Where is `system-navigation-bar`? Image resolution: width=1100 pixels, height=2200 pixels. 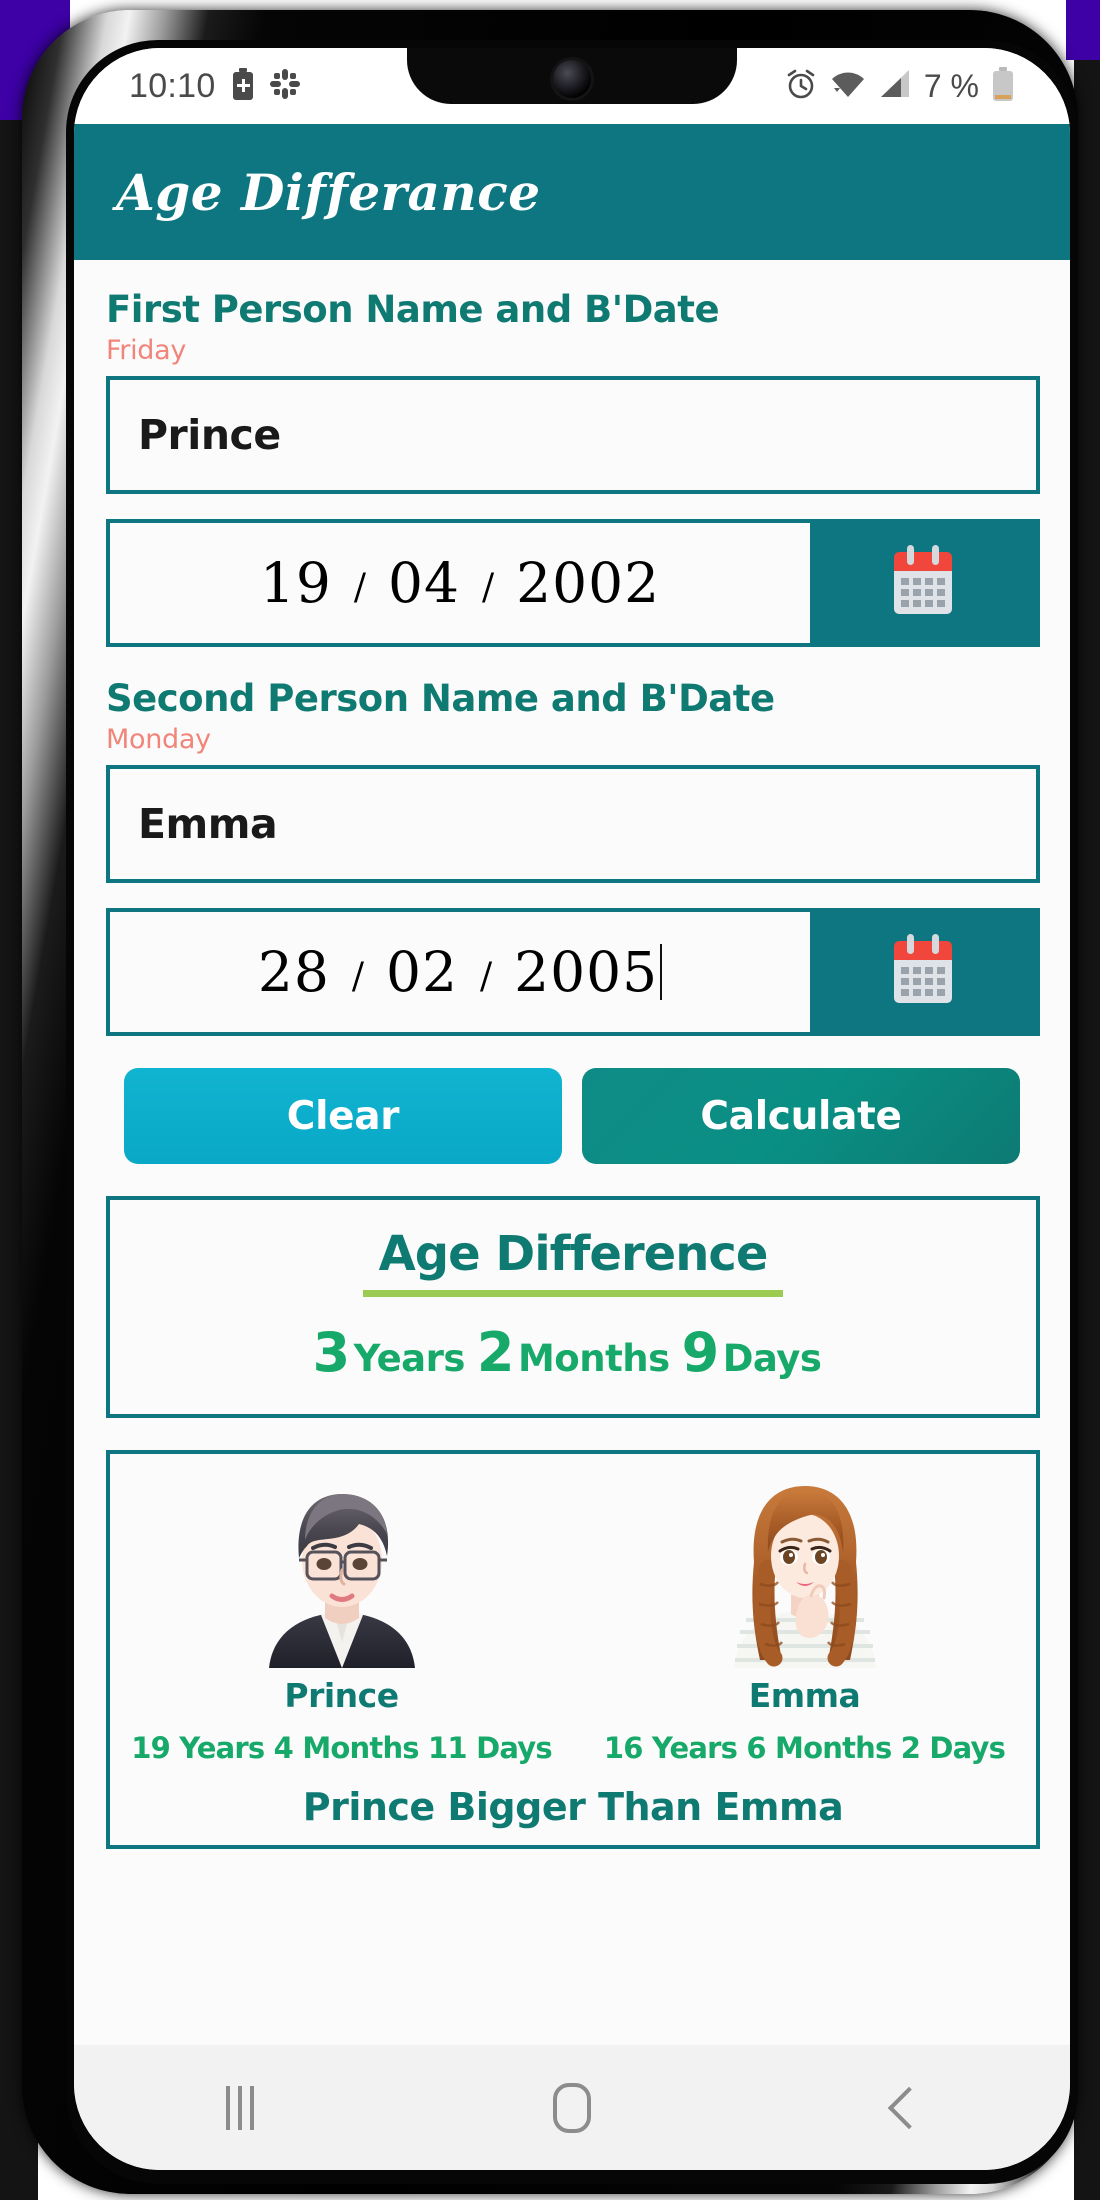
system-navigation-bar is located at coordinates (572, 2107).